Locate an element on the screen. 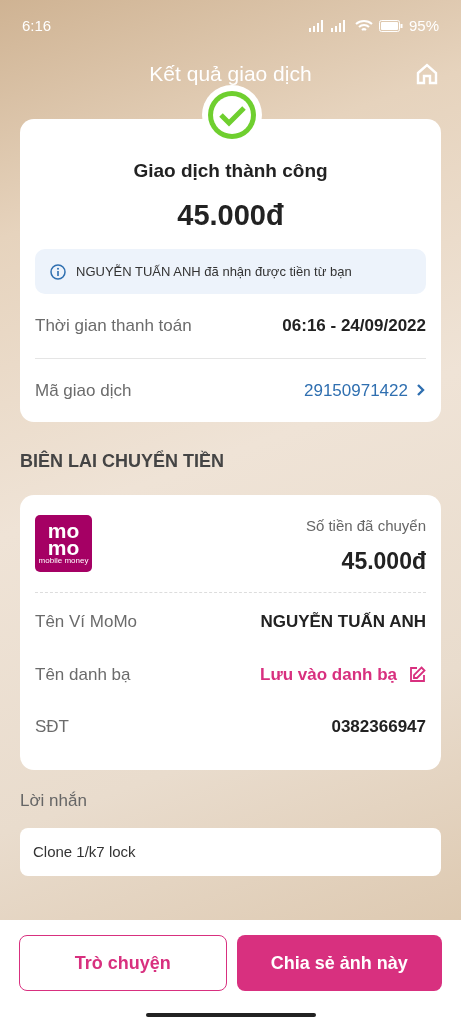  amount: 45.000đ is located at coordinates (230, 215).